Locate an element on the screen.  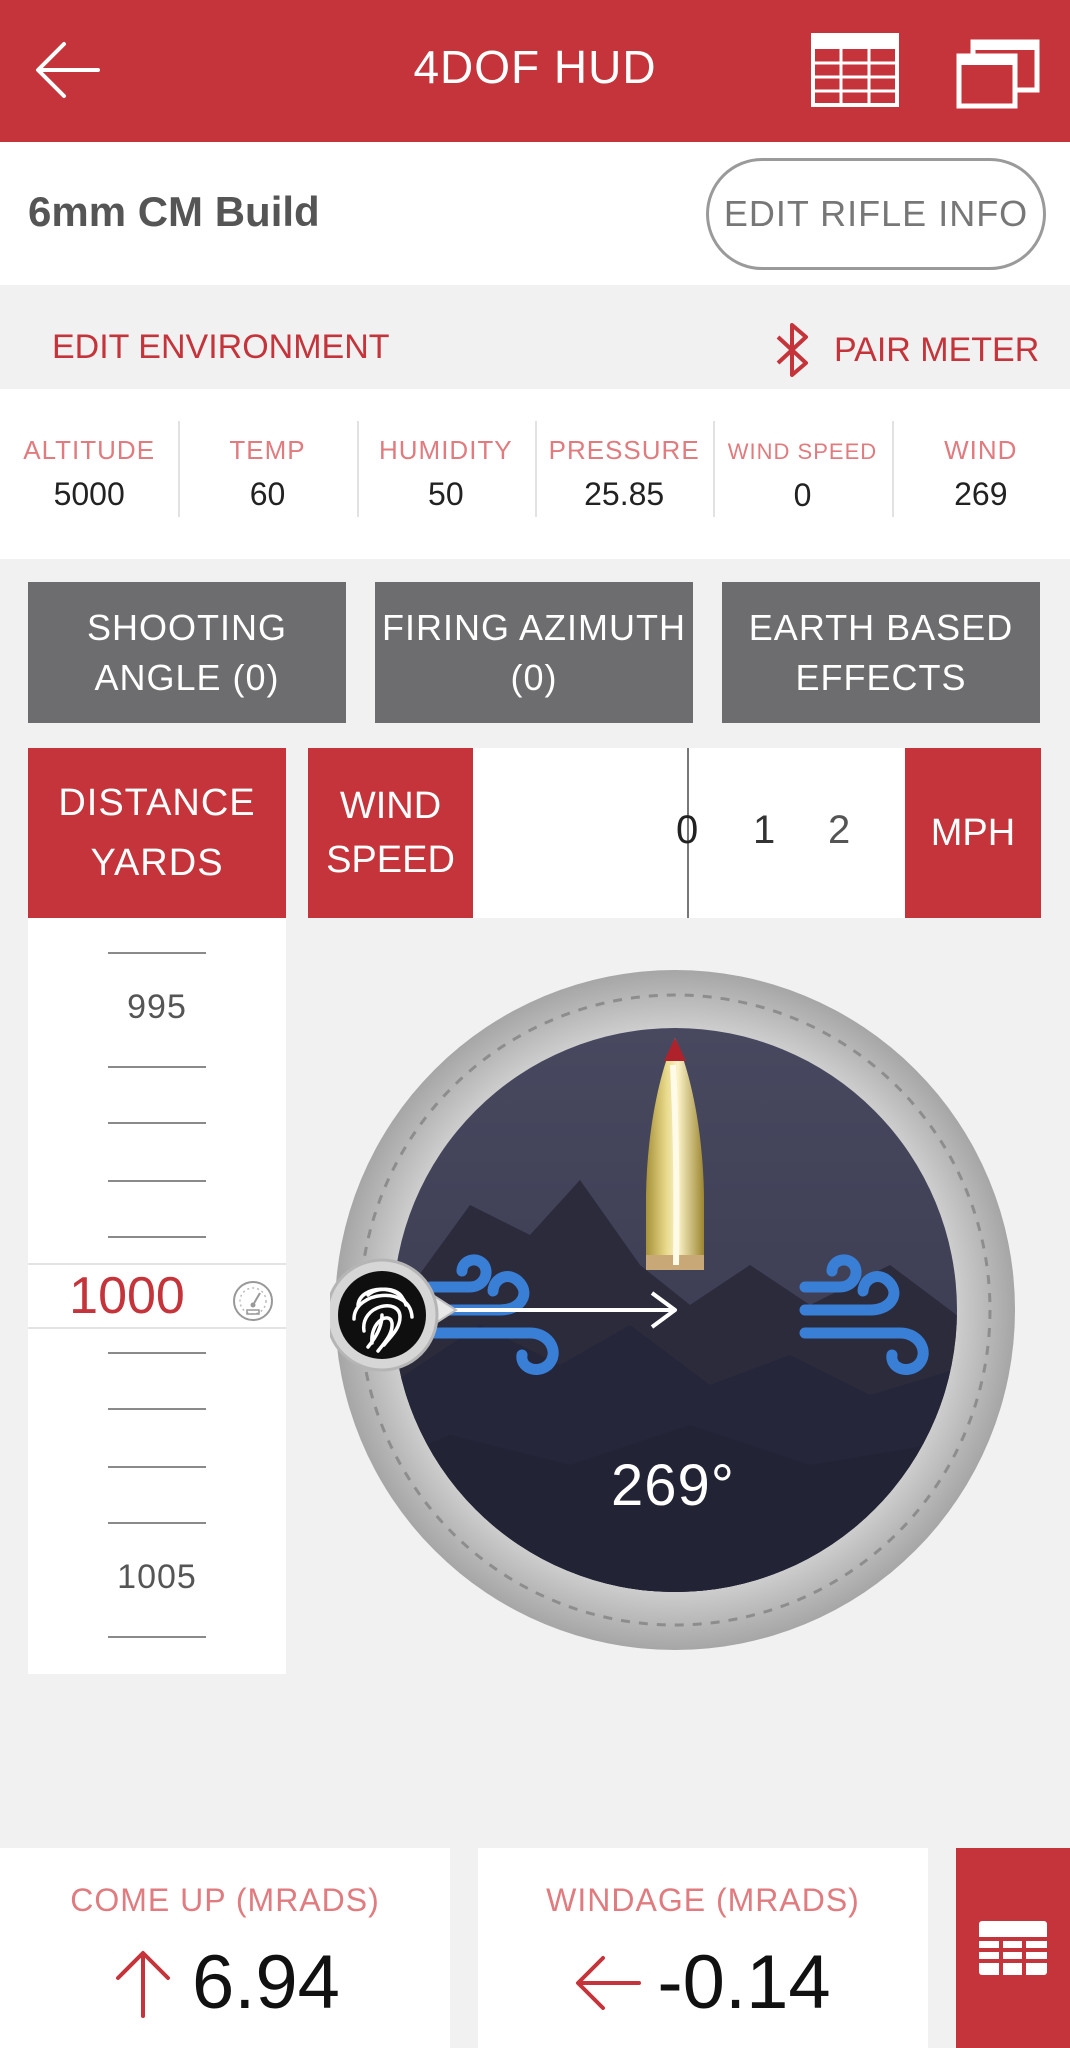
come-up-label: COME UP (MRADS) is located at coordinates (225, 1900).